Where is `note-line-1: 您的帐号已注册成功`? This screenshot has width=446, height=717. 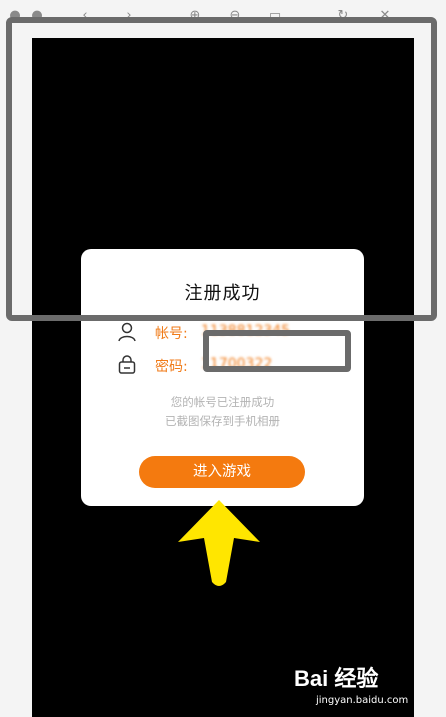
note-line-1: 您的帐号已注册成功 is located at coordinates (222, 402).